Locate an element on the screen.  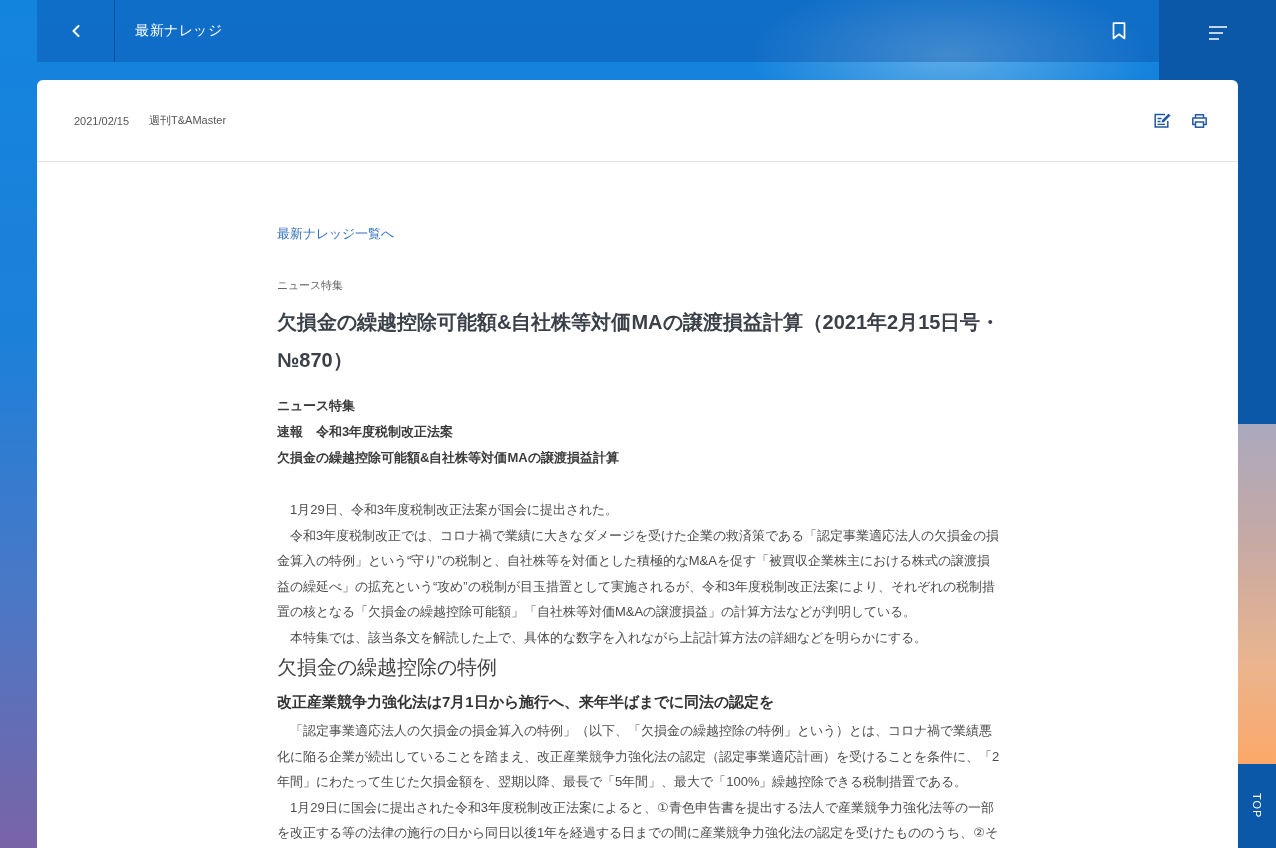
back-to-list-link: 最新ナレッジ一覧へ is located at coordinates (335, 234).